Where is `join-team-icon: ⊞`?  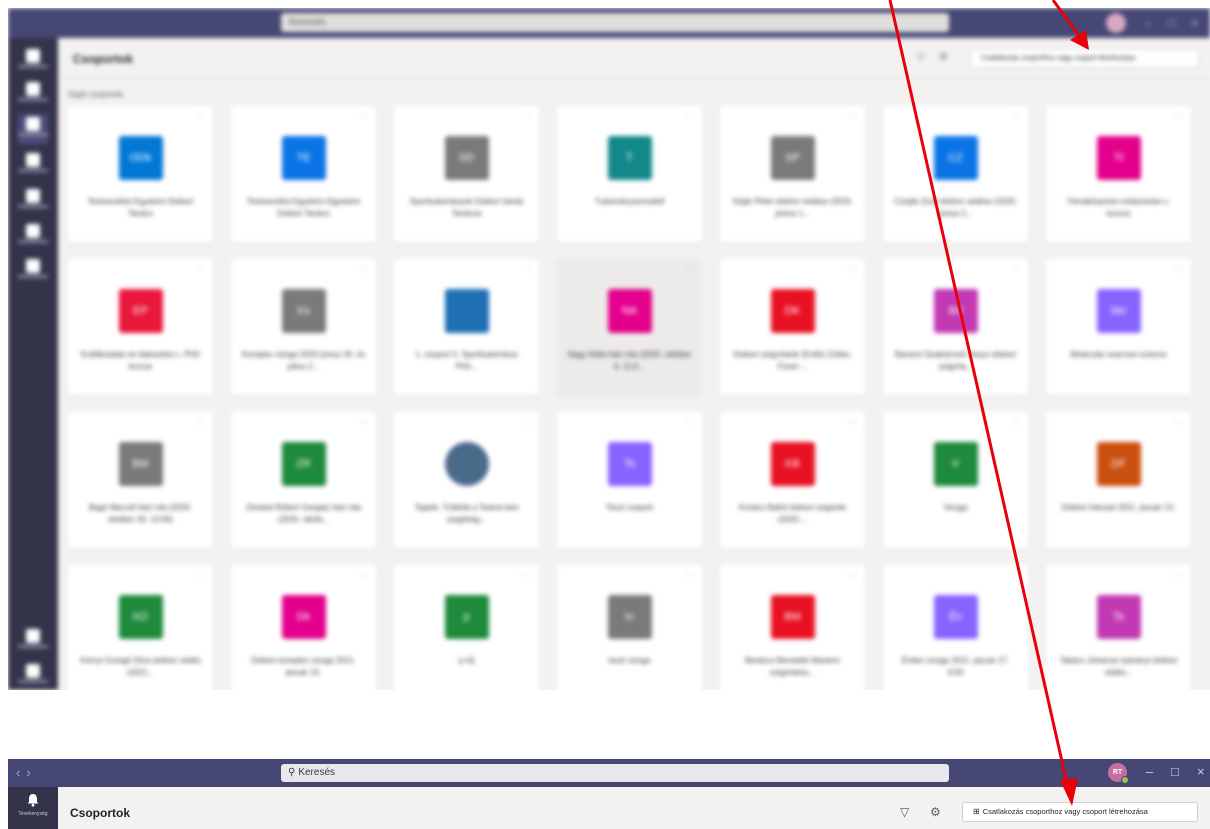 join-team-icon: ⊞ is located at coordinates (976, 811).